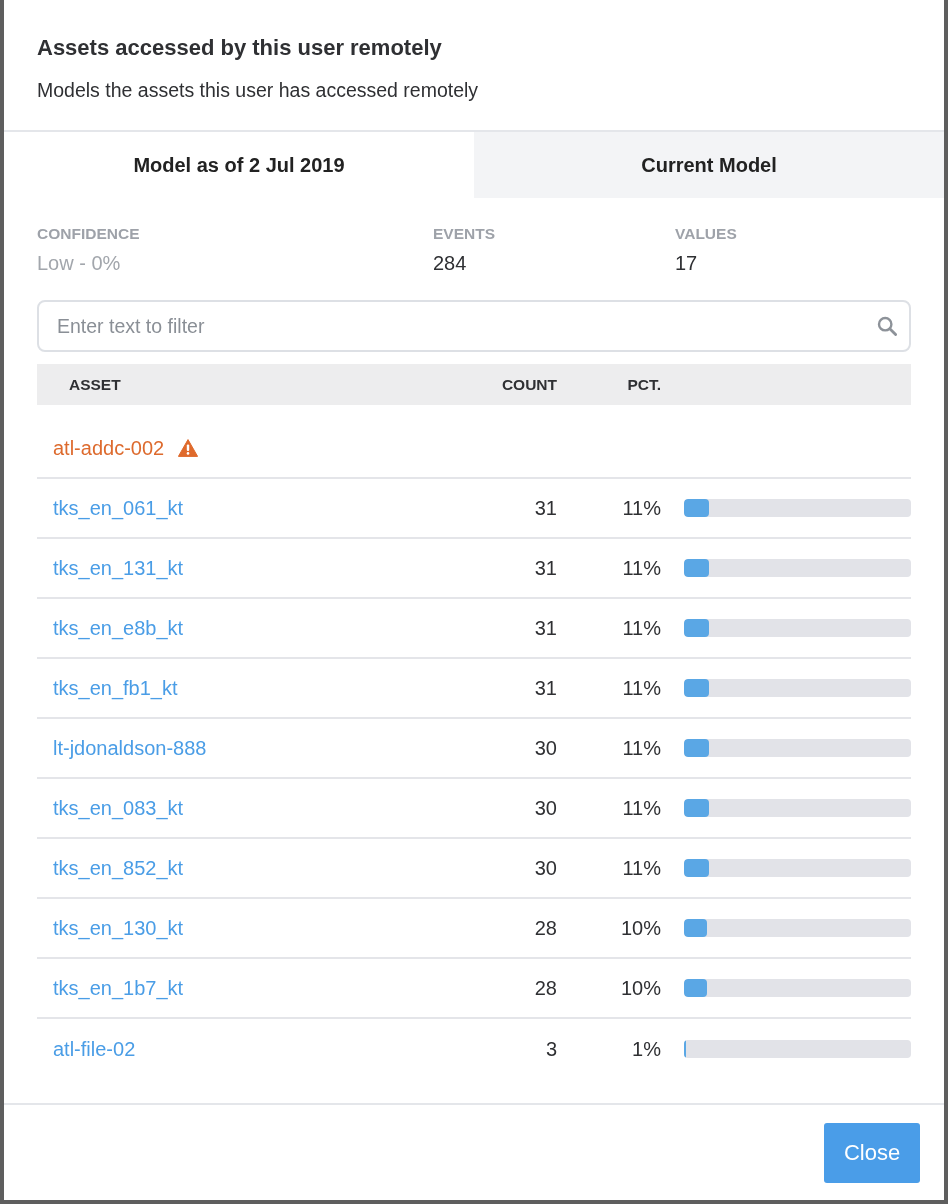 The width and height of the screenshot is (948, 1204). Describe the element at coordinates (118, 988) in the screenshot. I see `asset-link: tks_en_1b7_kt` at that location.